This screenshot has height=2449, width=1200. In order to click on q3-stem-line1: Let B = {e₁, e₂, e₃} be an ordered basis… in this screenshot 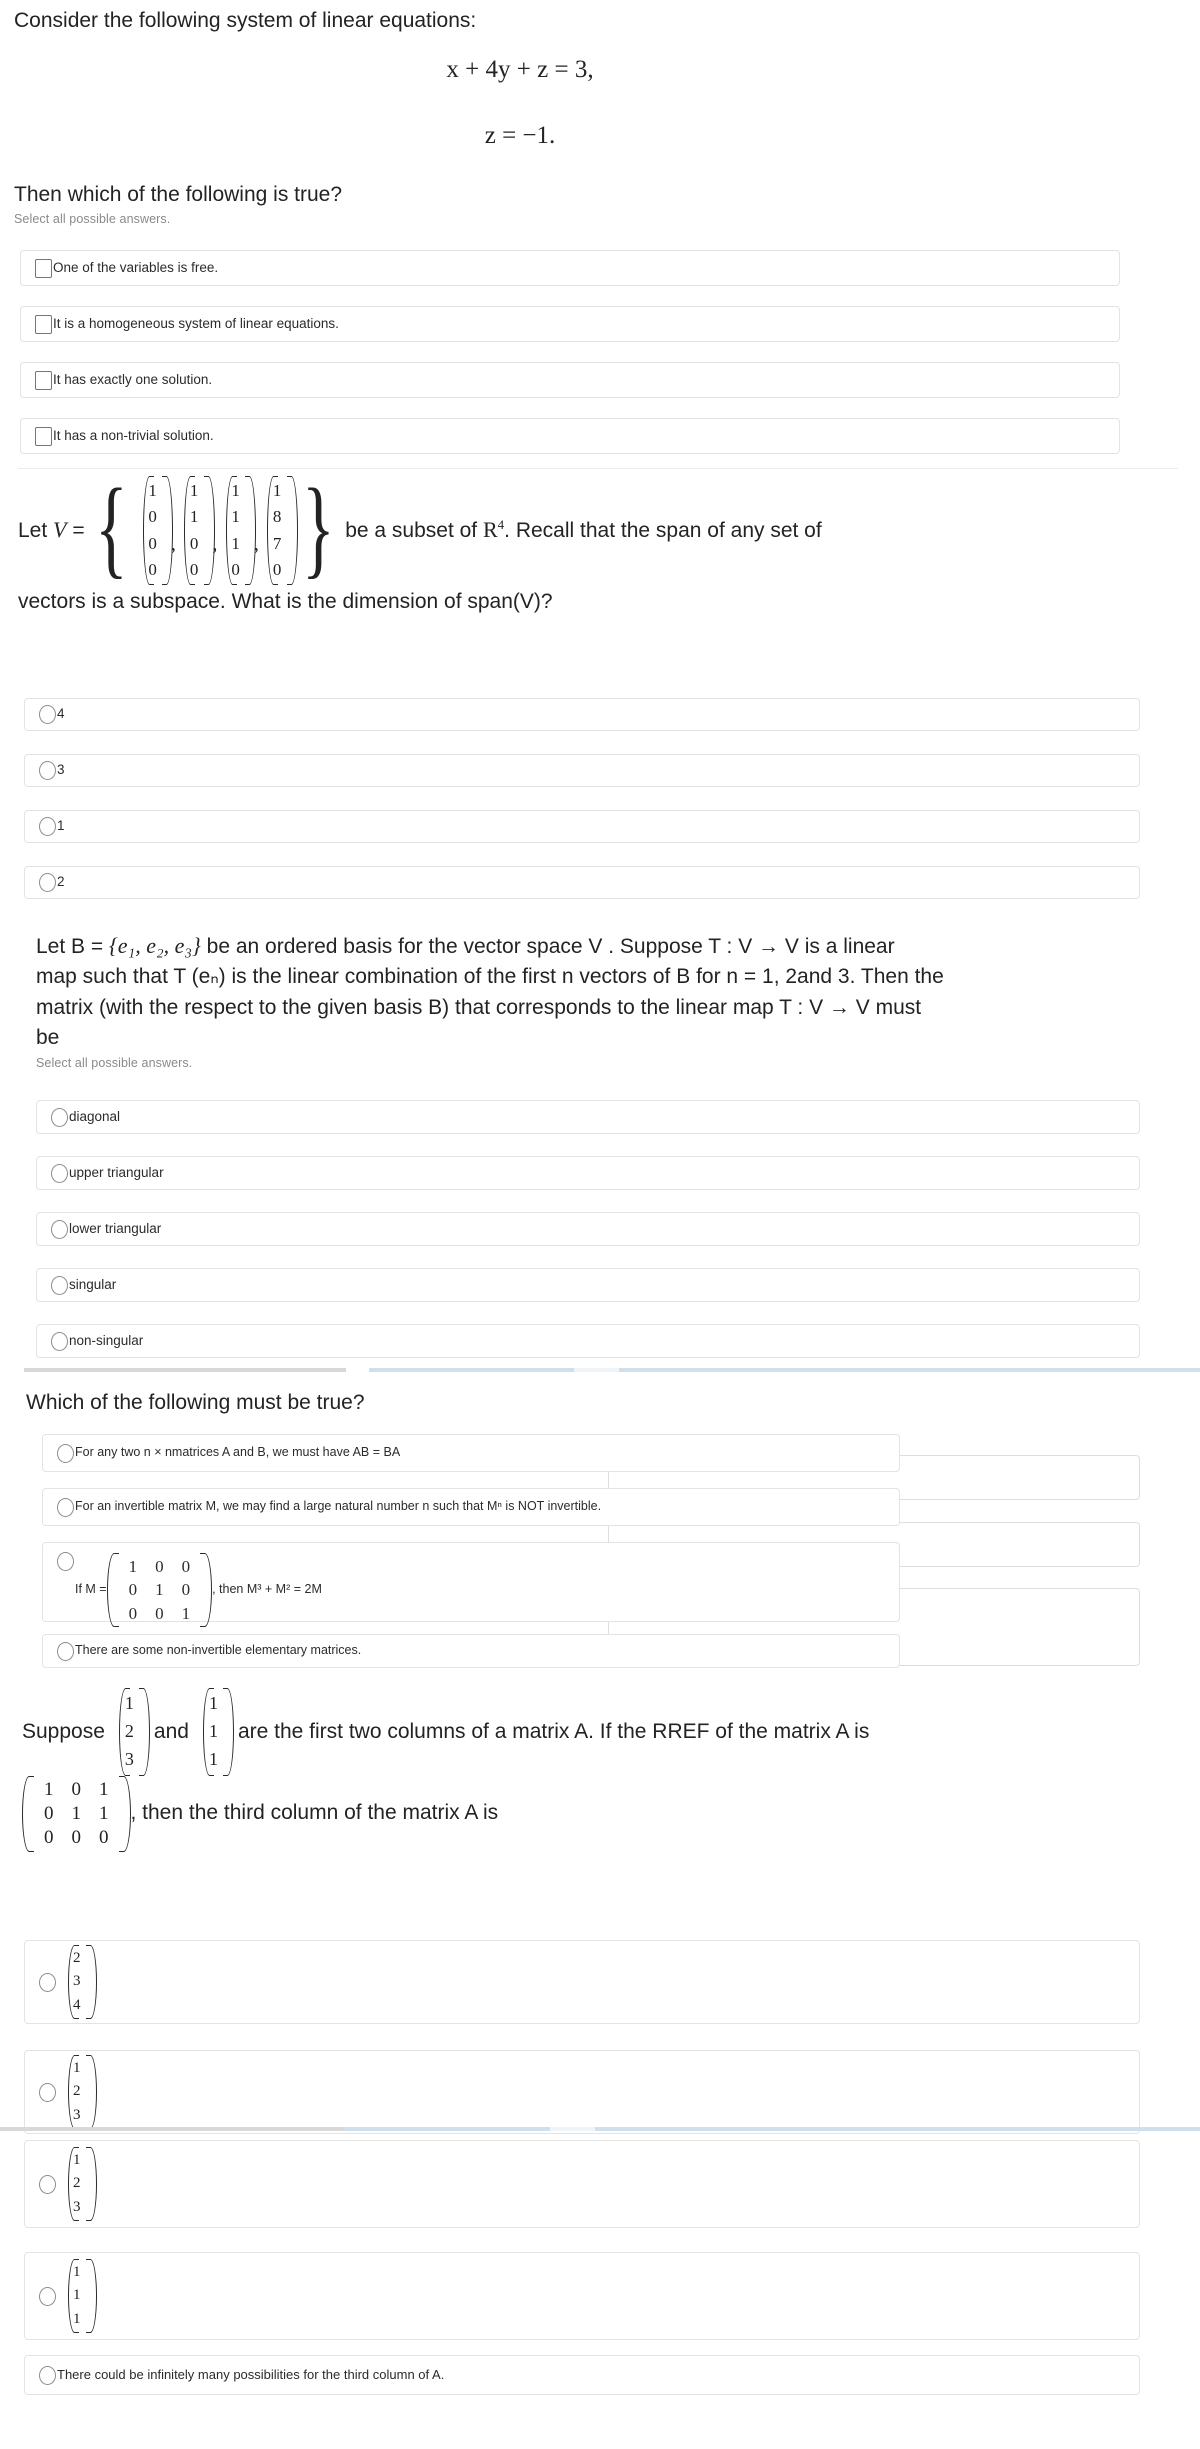, I will do `click(606, 946)`.